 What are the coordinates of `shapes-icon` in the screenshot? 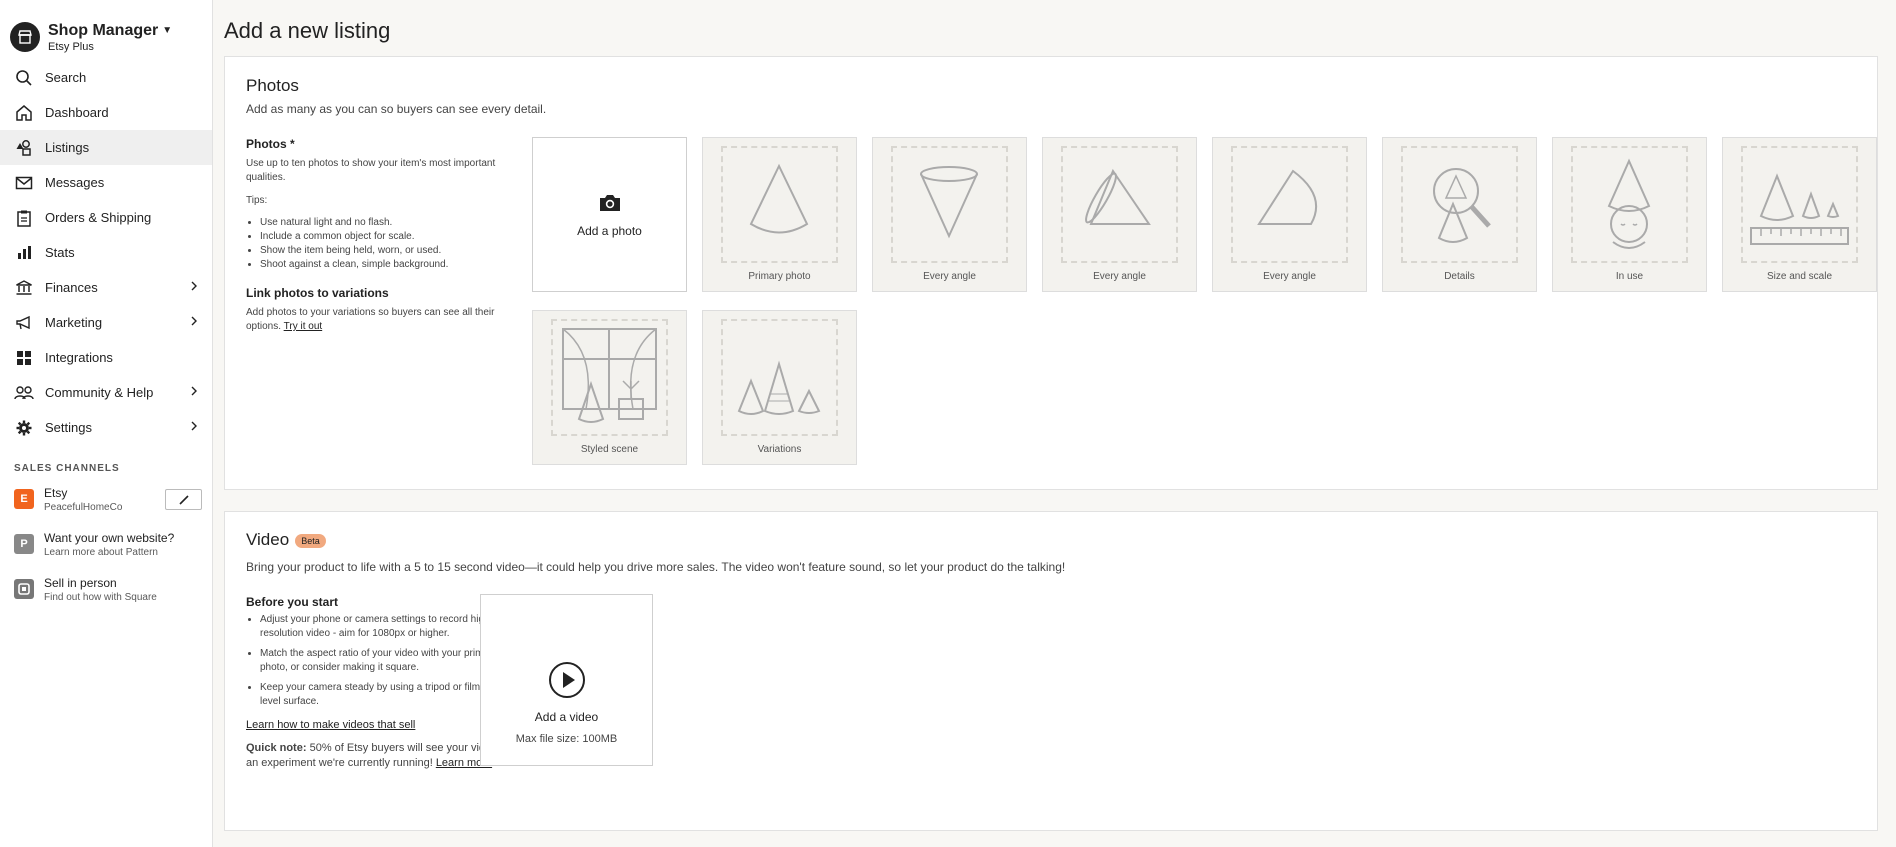 It's located at (24, 148).